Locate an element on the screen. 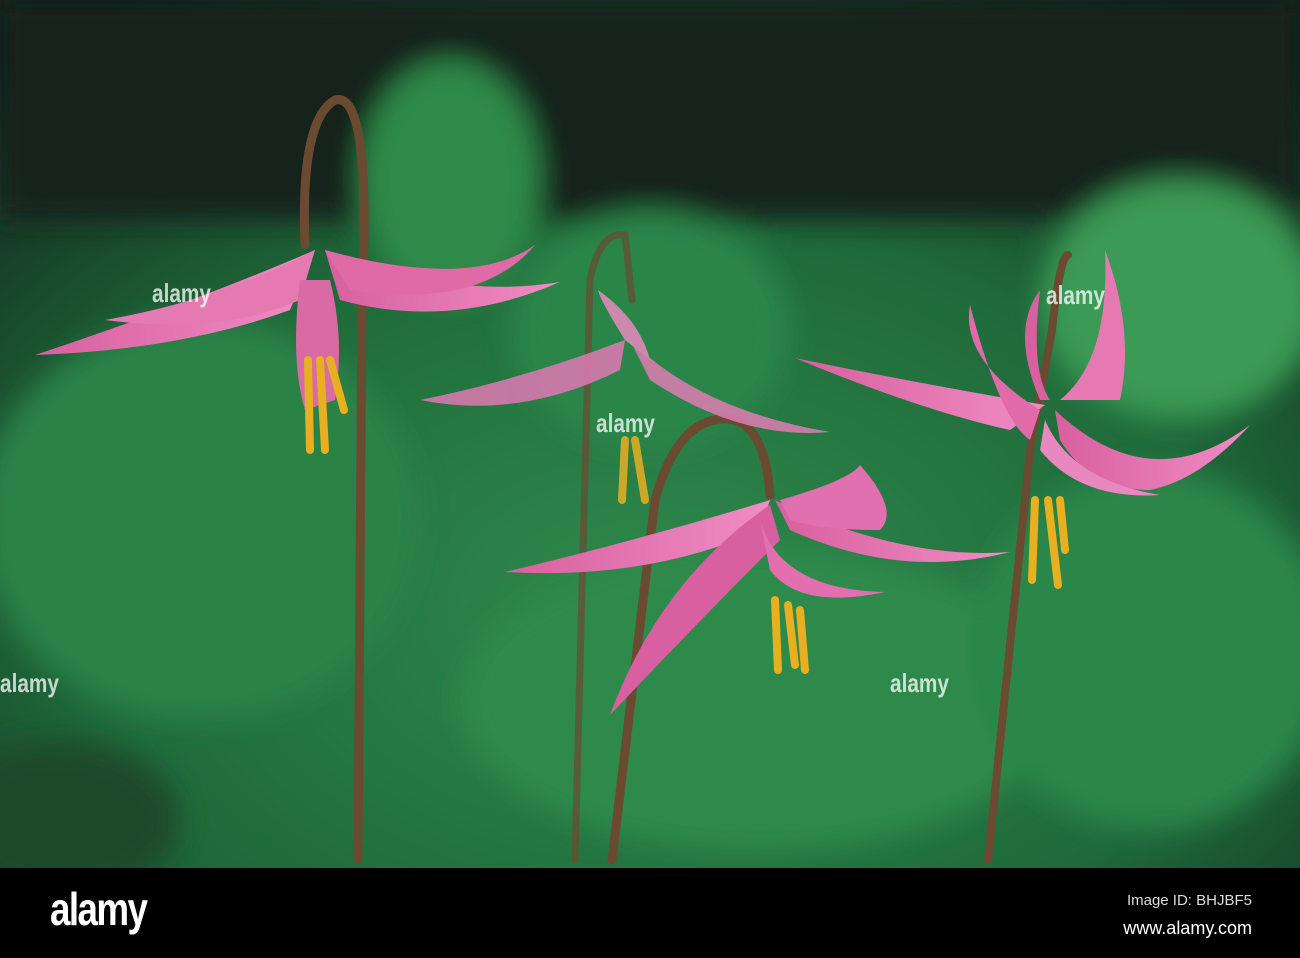 The width and height of the screenshot is (1300, 958). footer-bar: alamy Image ID: BHJBF5 www.alamy.com is located at coordinates (650, 913).